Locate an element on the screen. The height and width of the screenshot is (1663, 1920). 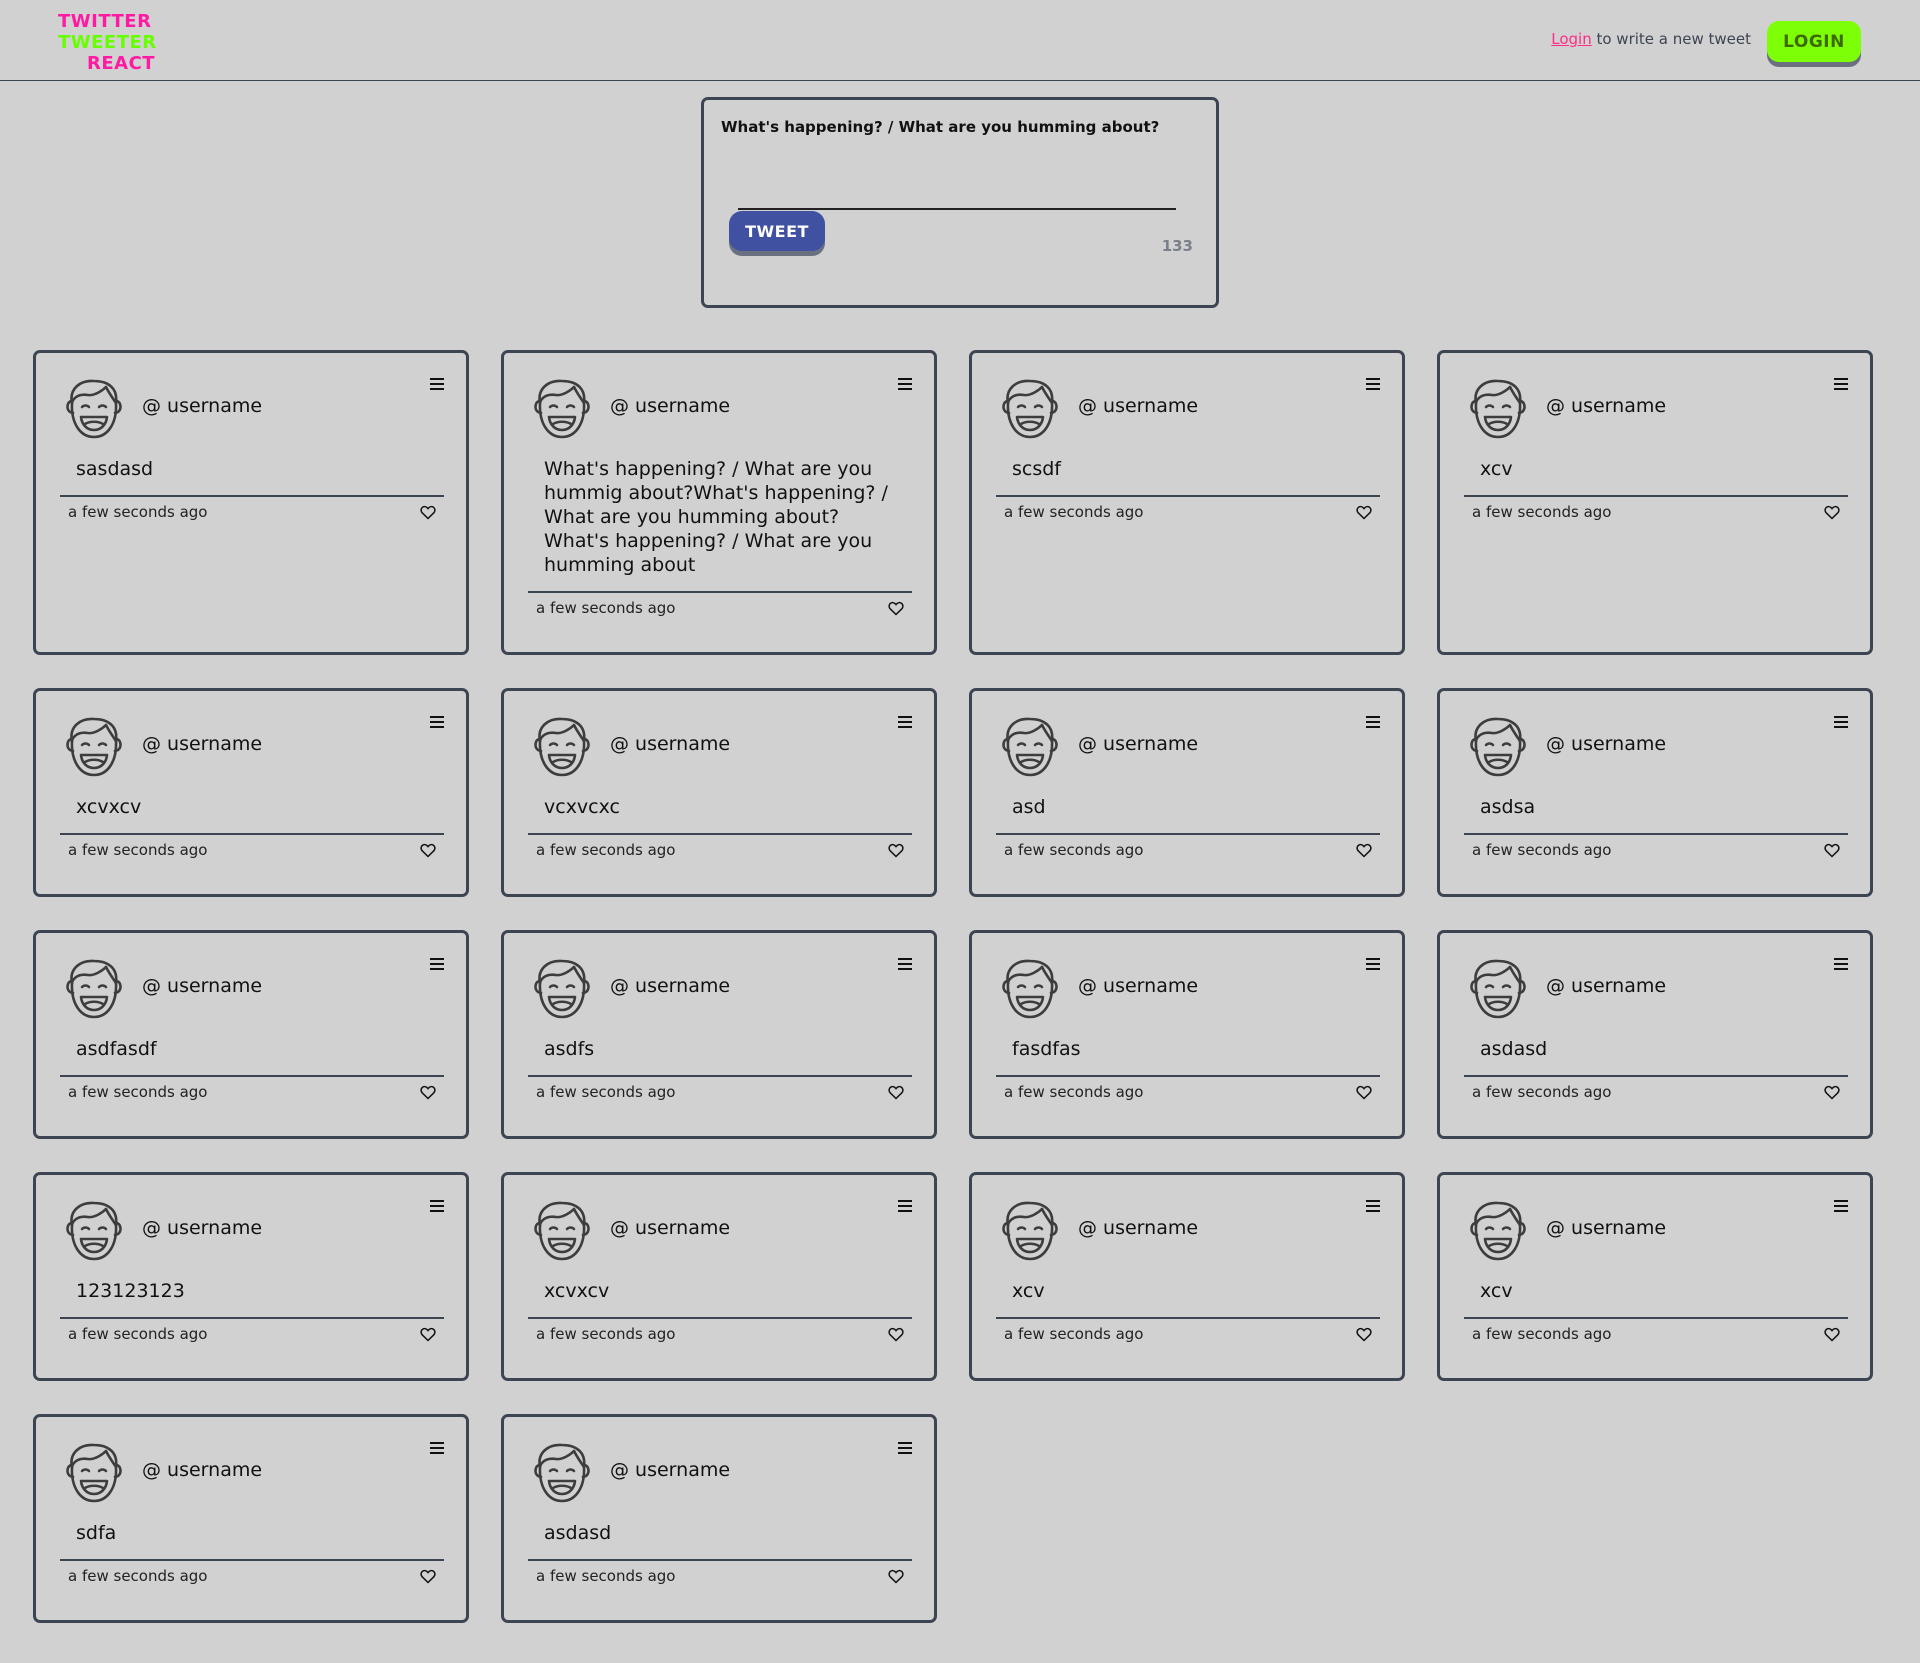
tweet-text: asdfasdf is located at coordinates (116, 1049).